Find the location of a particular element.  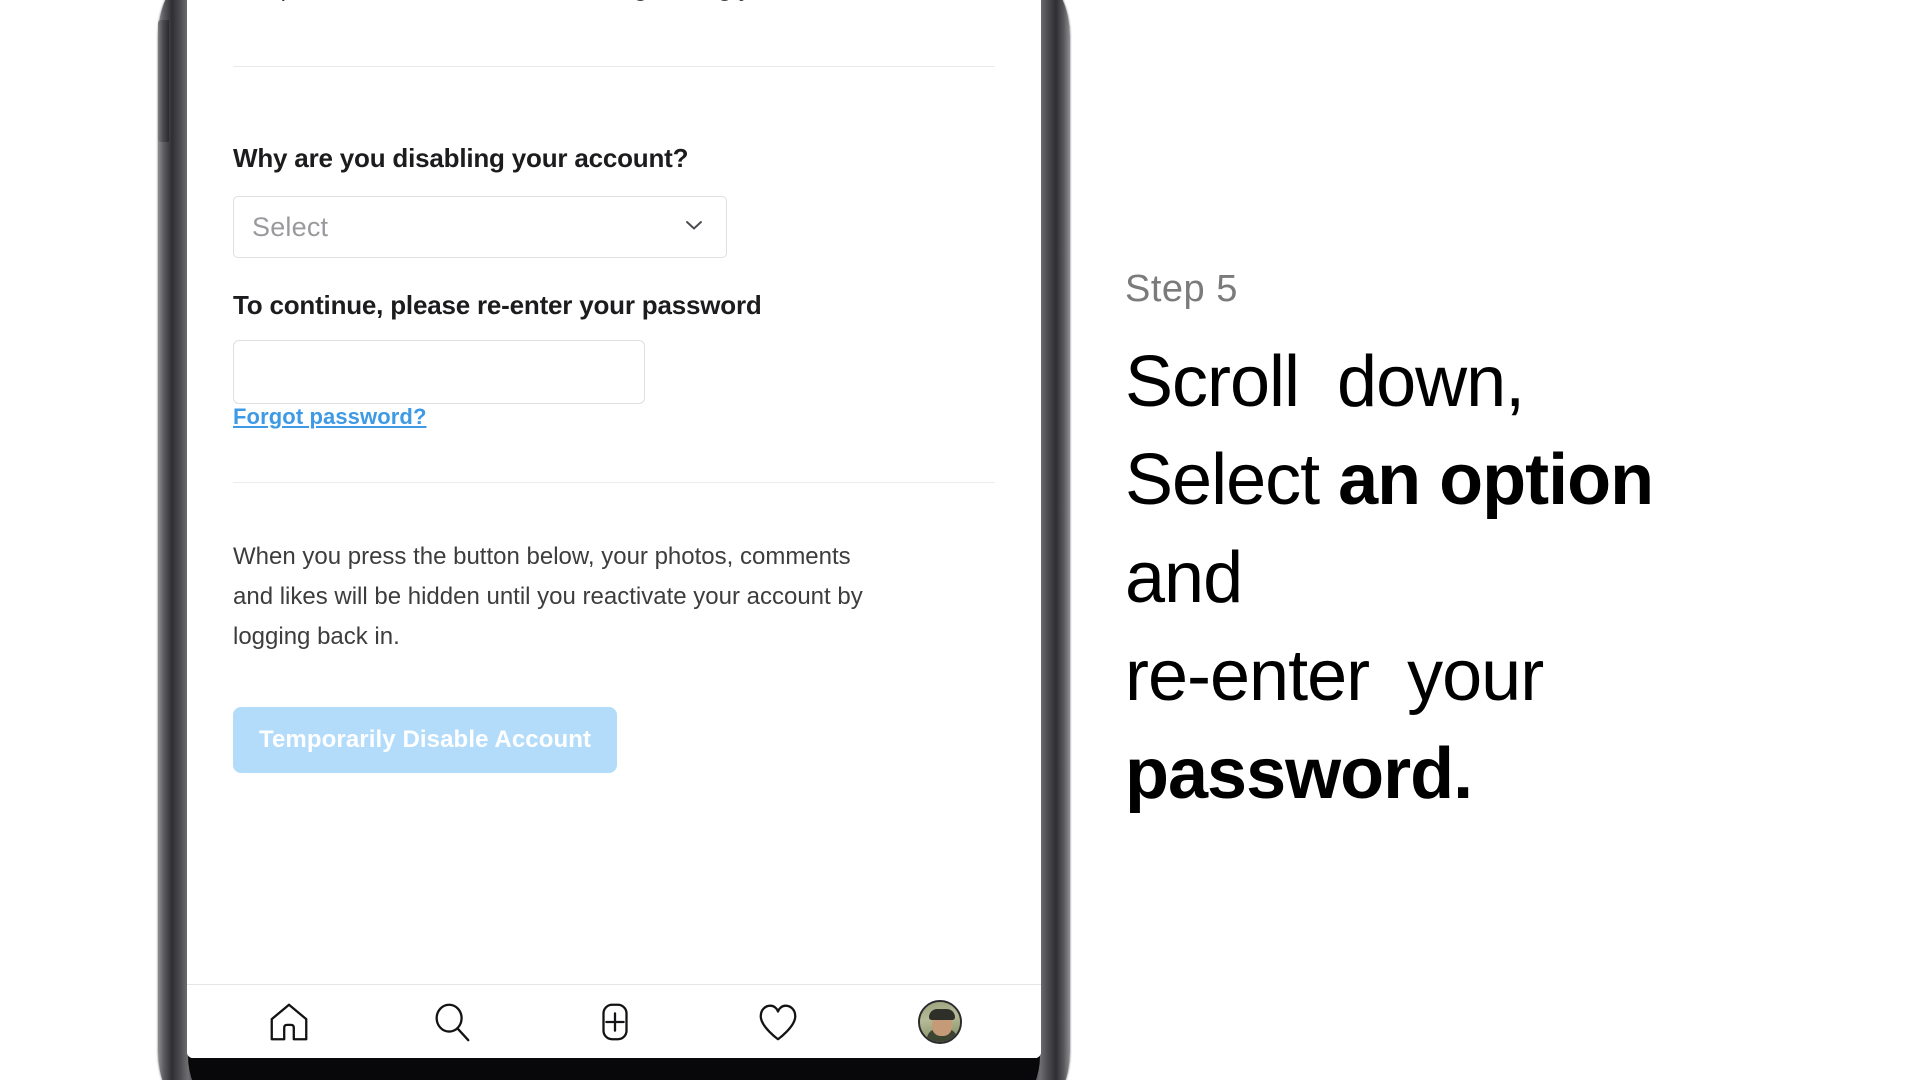

caption-line-1-regular: Scroll down, is located at coordinates (1325, 382).